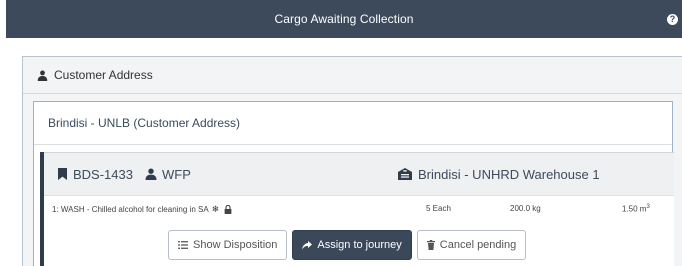  I want to click on item-volume: 1.50 m3, so click(636, 209).